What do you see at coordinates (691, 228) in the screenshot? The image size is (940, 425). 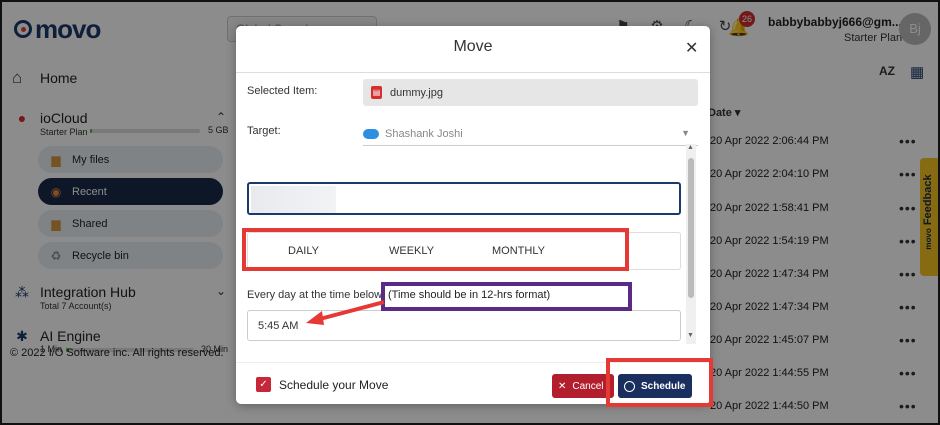 I see `scroll-thumb` at bounding box center [691, 228].